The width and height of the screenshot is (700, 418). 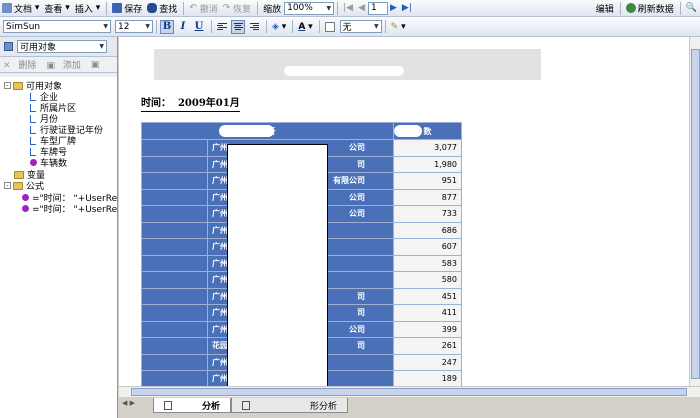 What do you see at coordinates (427, 247) in the screenshot?
I see `table-cell-count: 607` at bounding box center [427, 247].